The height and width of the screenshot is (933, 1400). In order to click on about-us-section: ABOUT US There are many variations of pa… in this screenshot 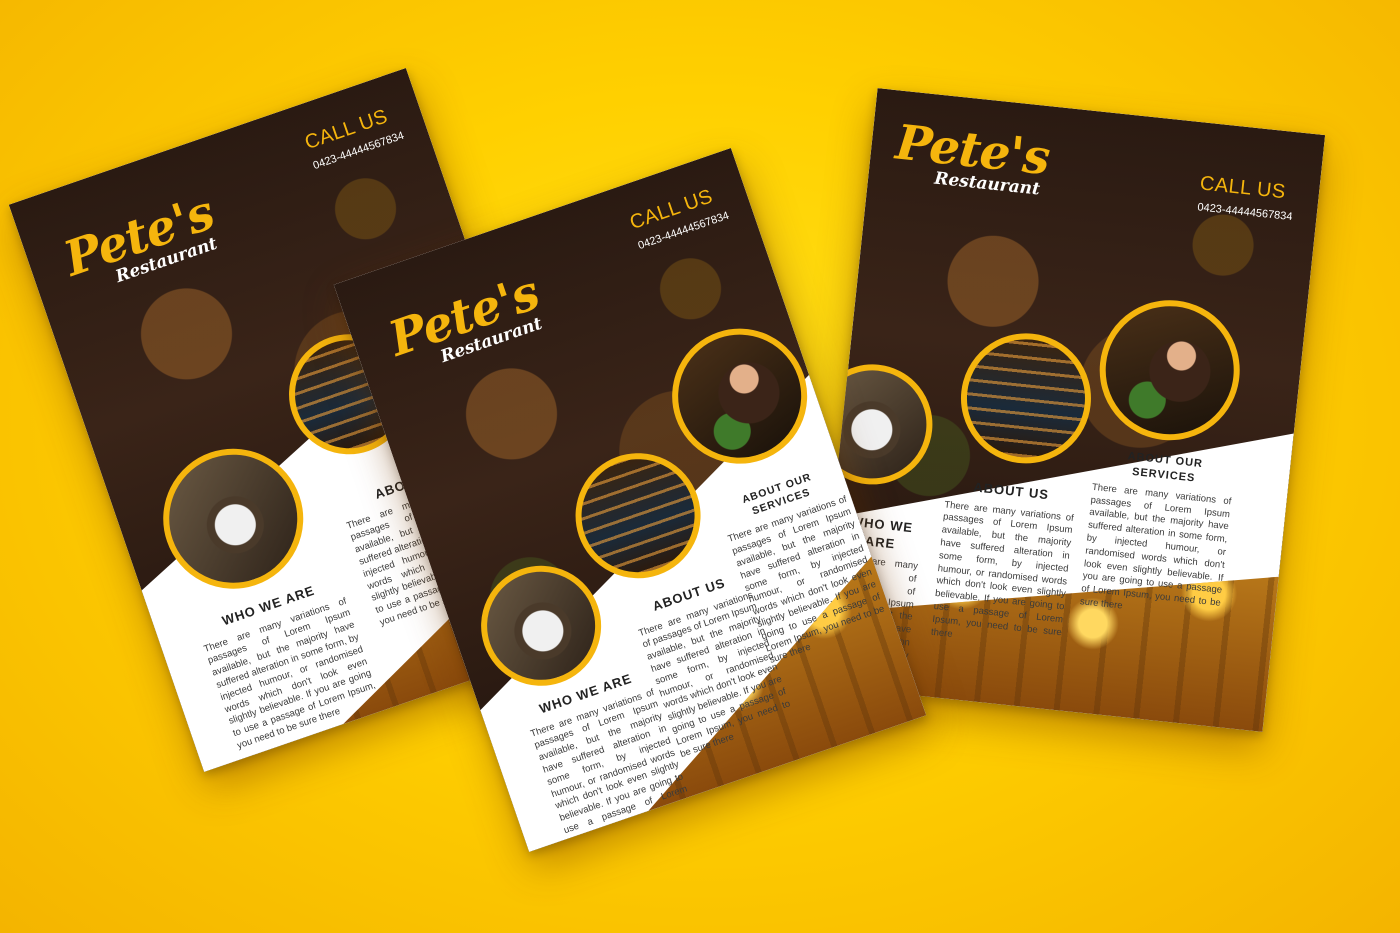, I will do `click(1003, 564)`.